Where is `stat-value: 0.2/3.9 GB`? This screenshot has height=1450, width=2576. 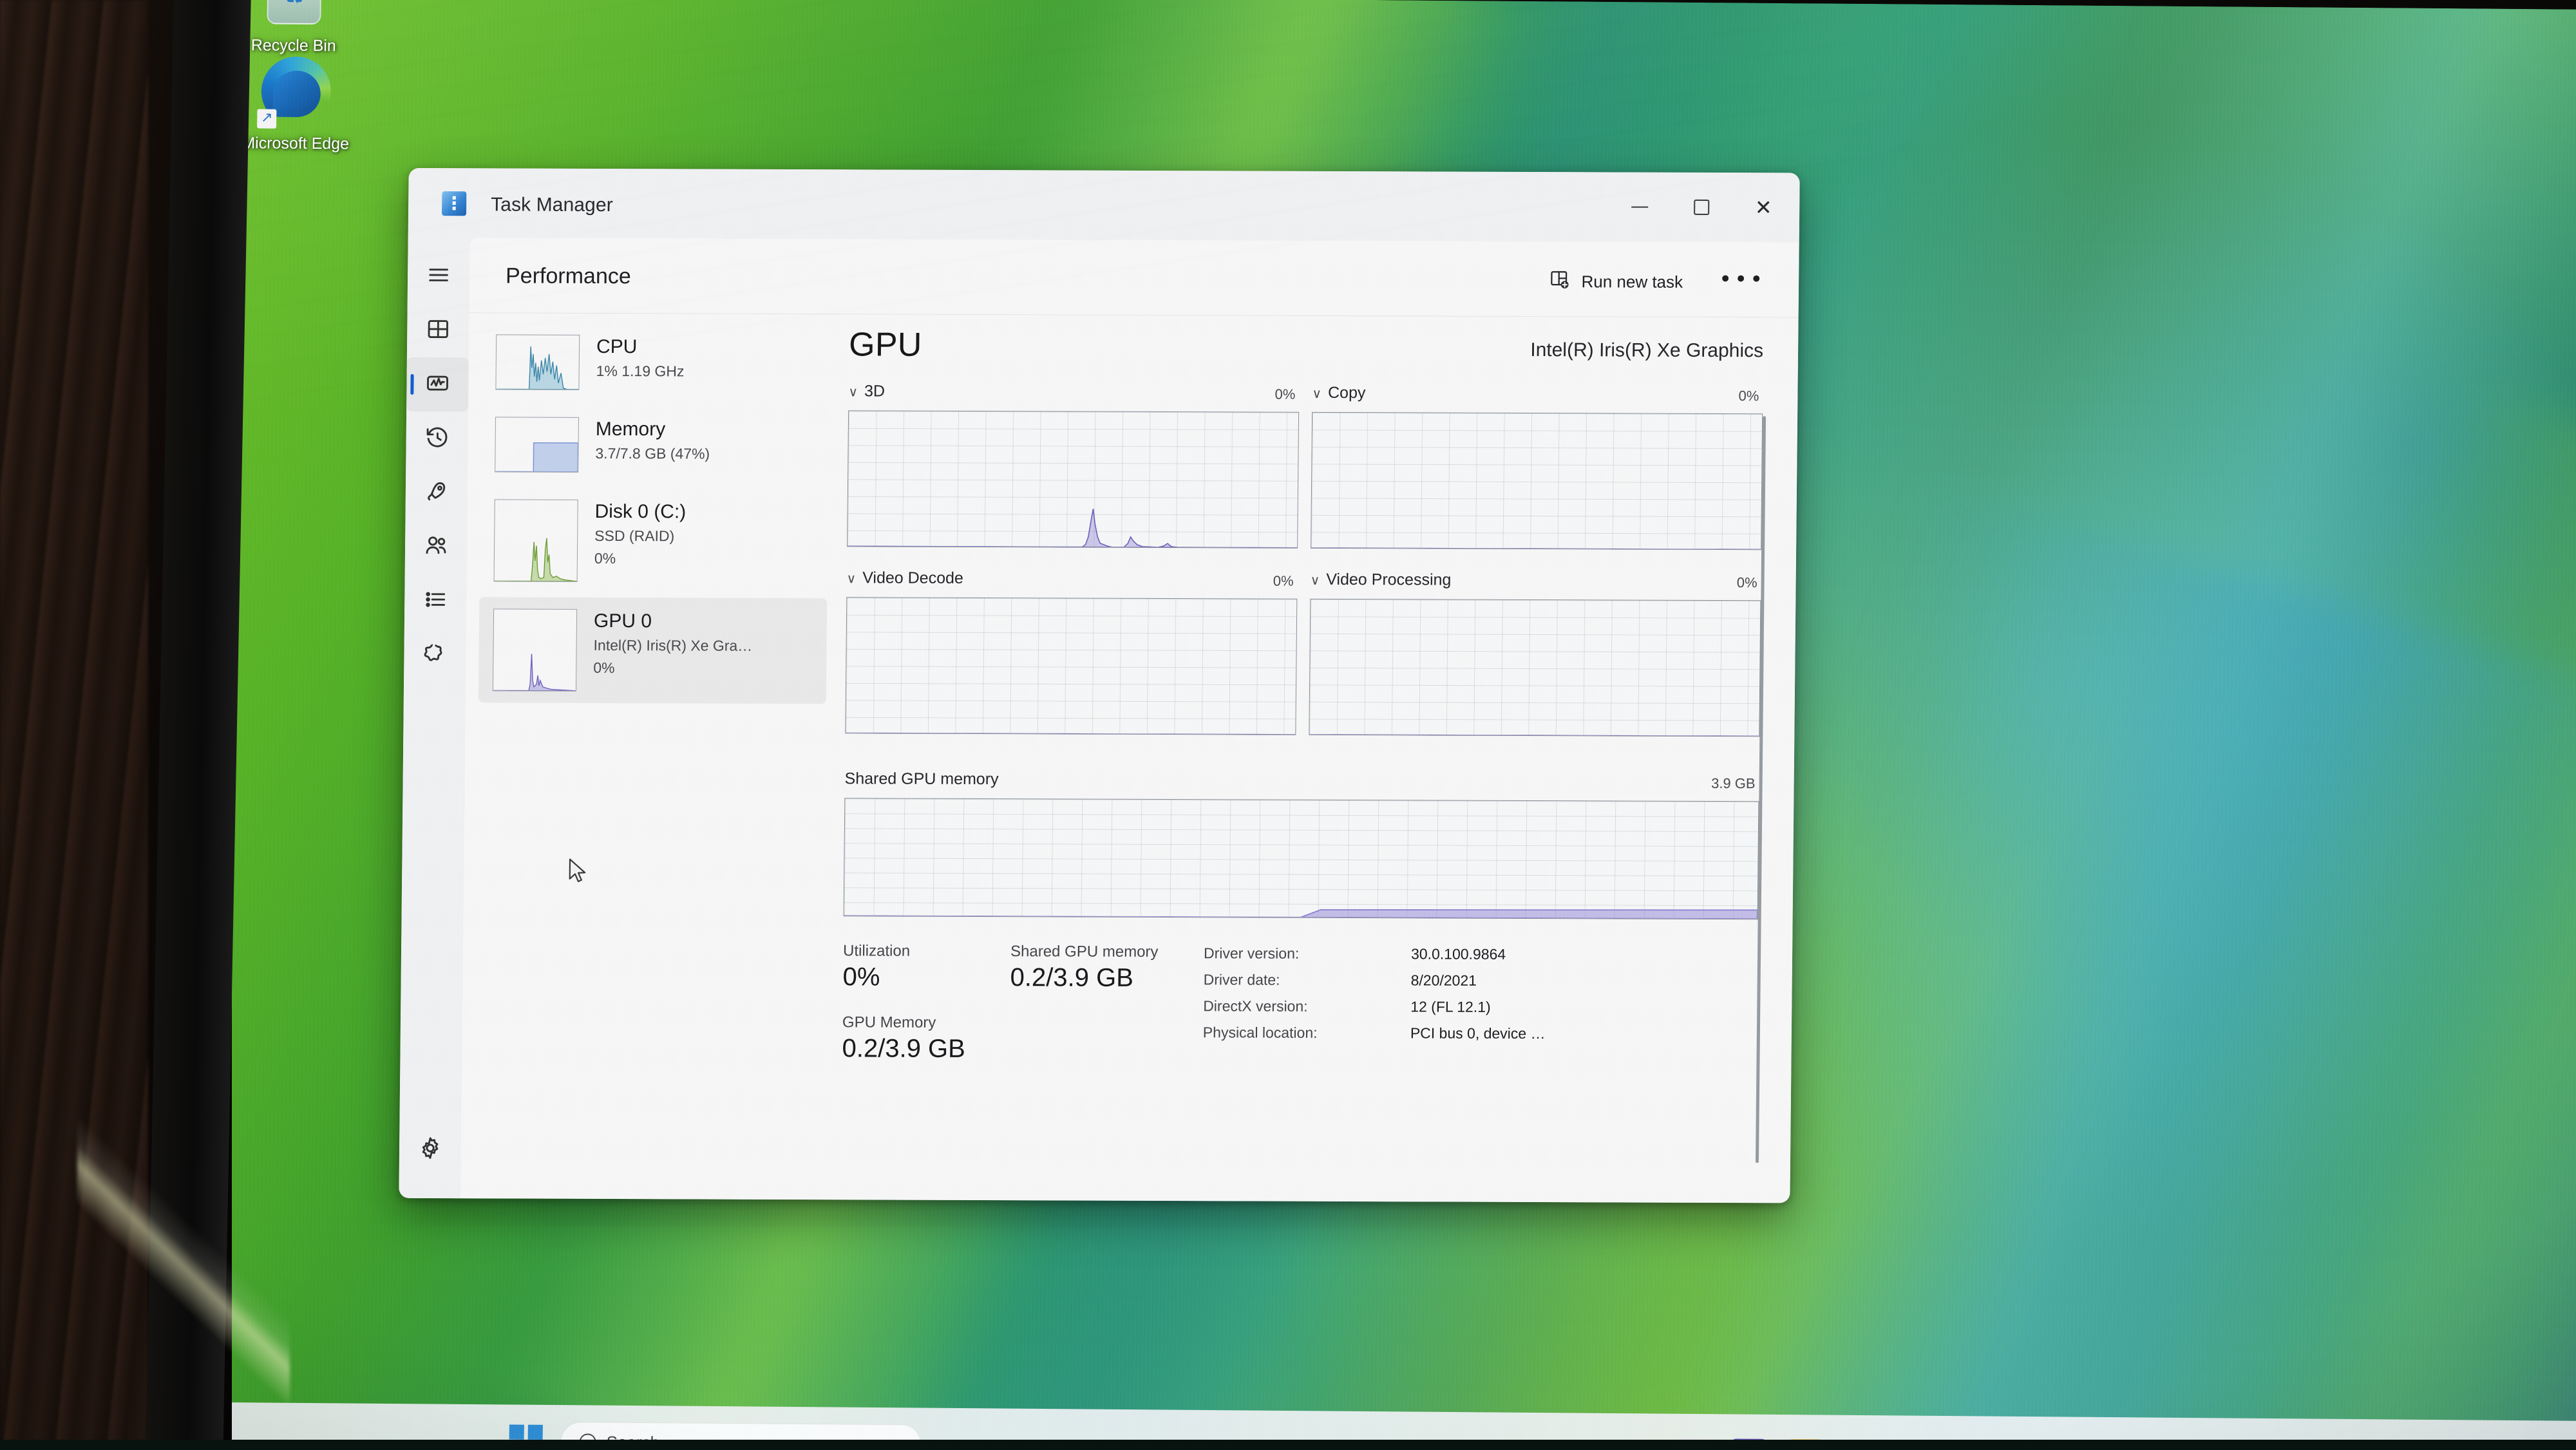
stat-value: 0.2/3.9 GB is located at coordinates (904, 1048).